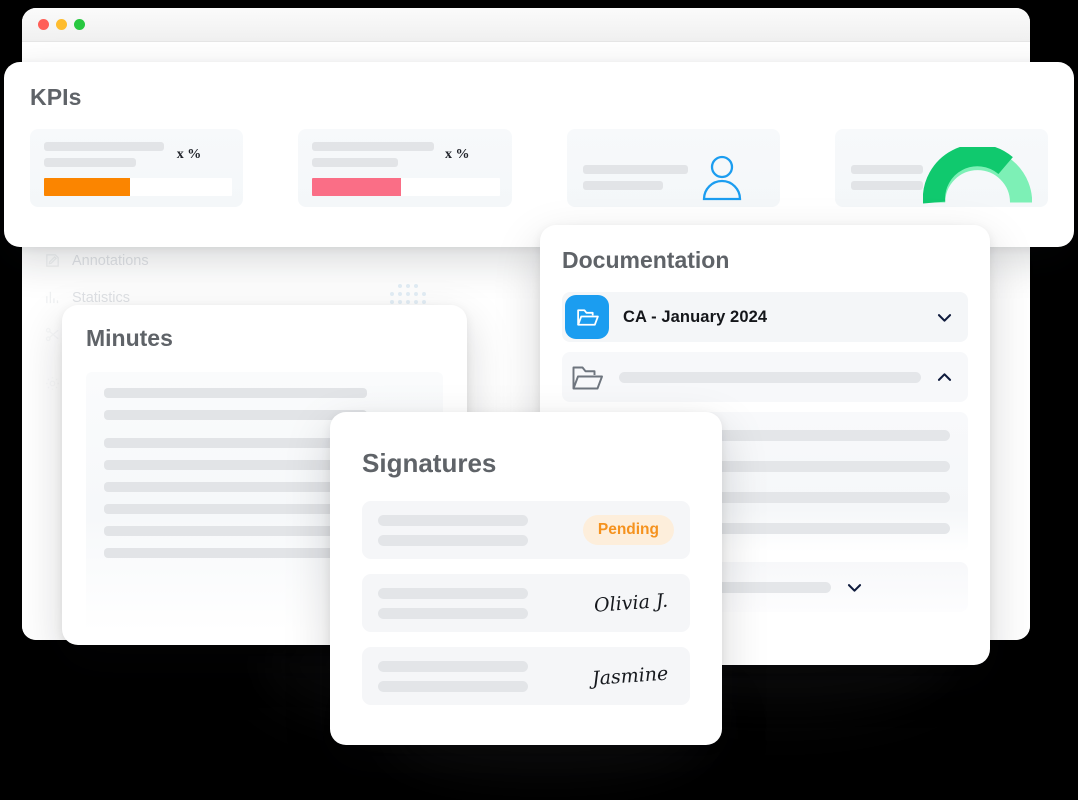  Describe the element at coordinates (587, 317) in the screenshot. I see `folder-open-blue-icon` at that location.